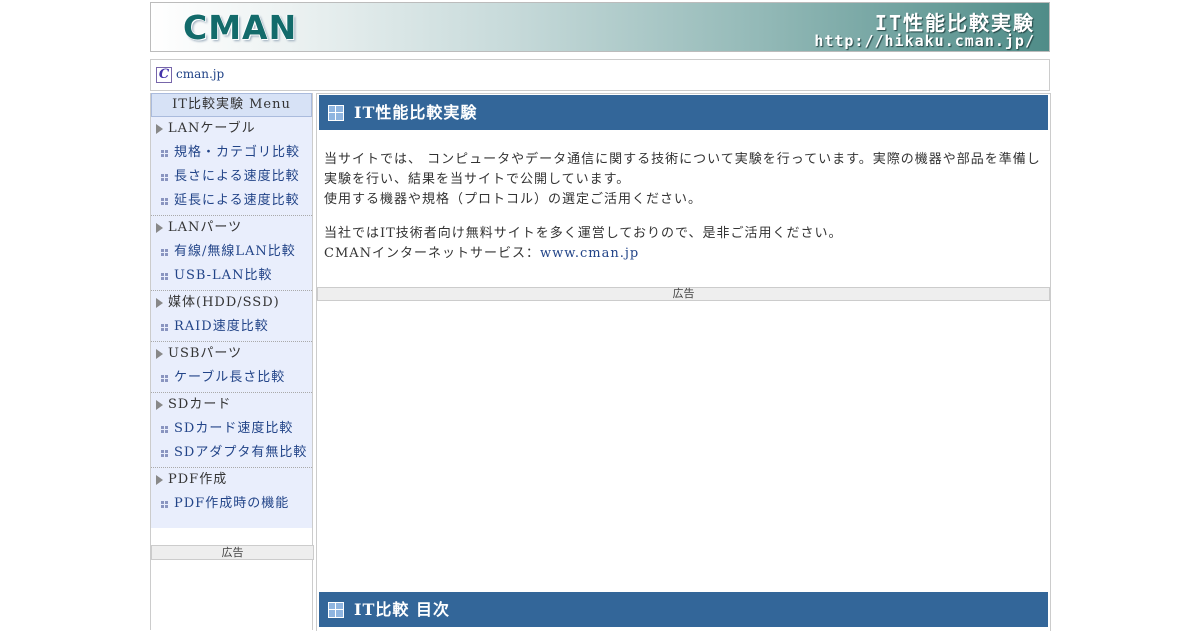 The width and height of the screenshot is (1200, 631). What do you see at coordinates (231, 480) in the screenshot?
I see `menu-category: PDF作成` at bounding box center [231, 480].